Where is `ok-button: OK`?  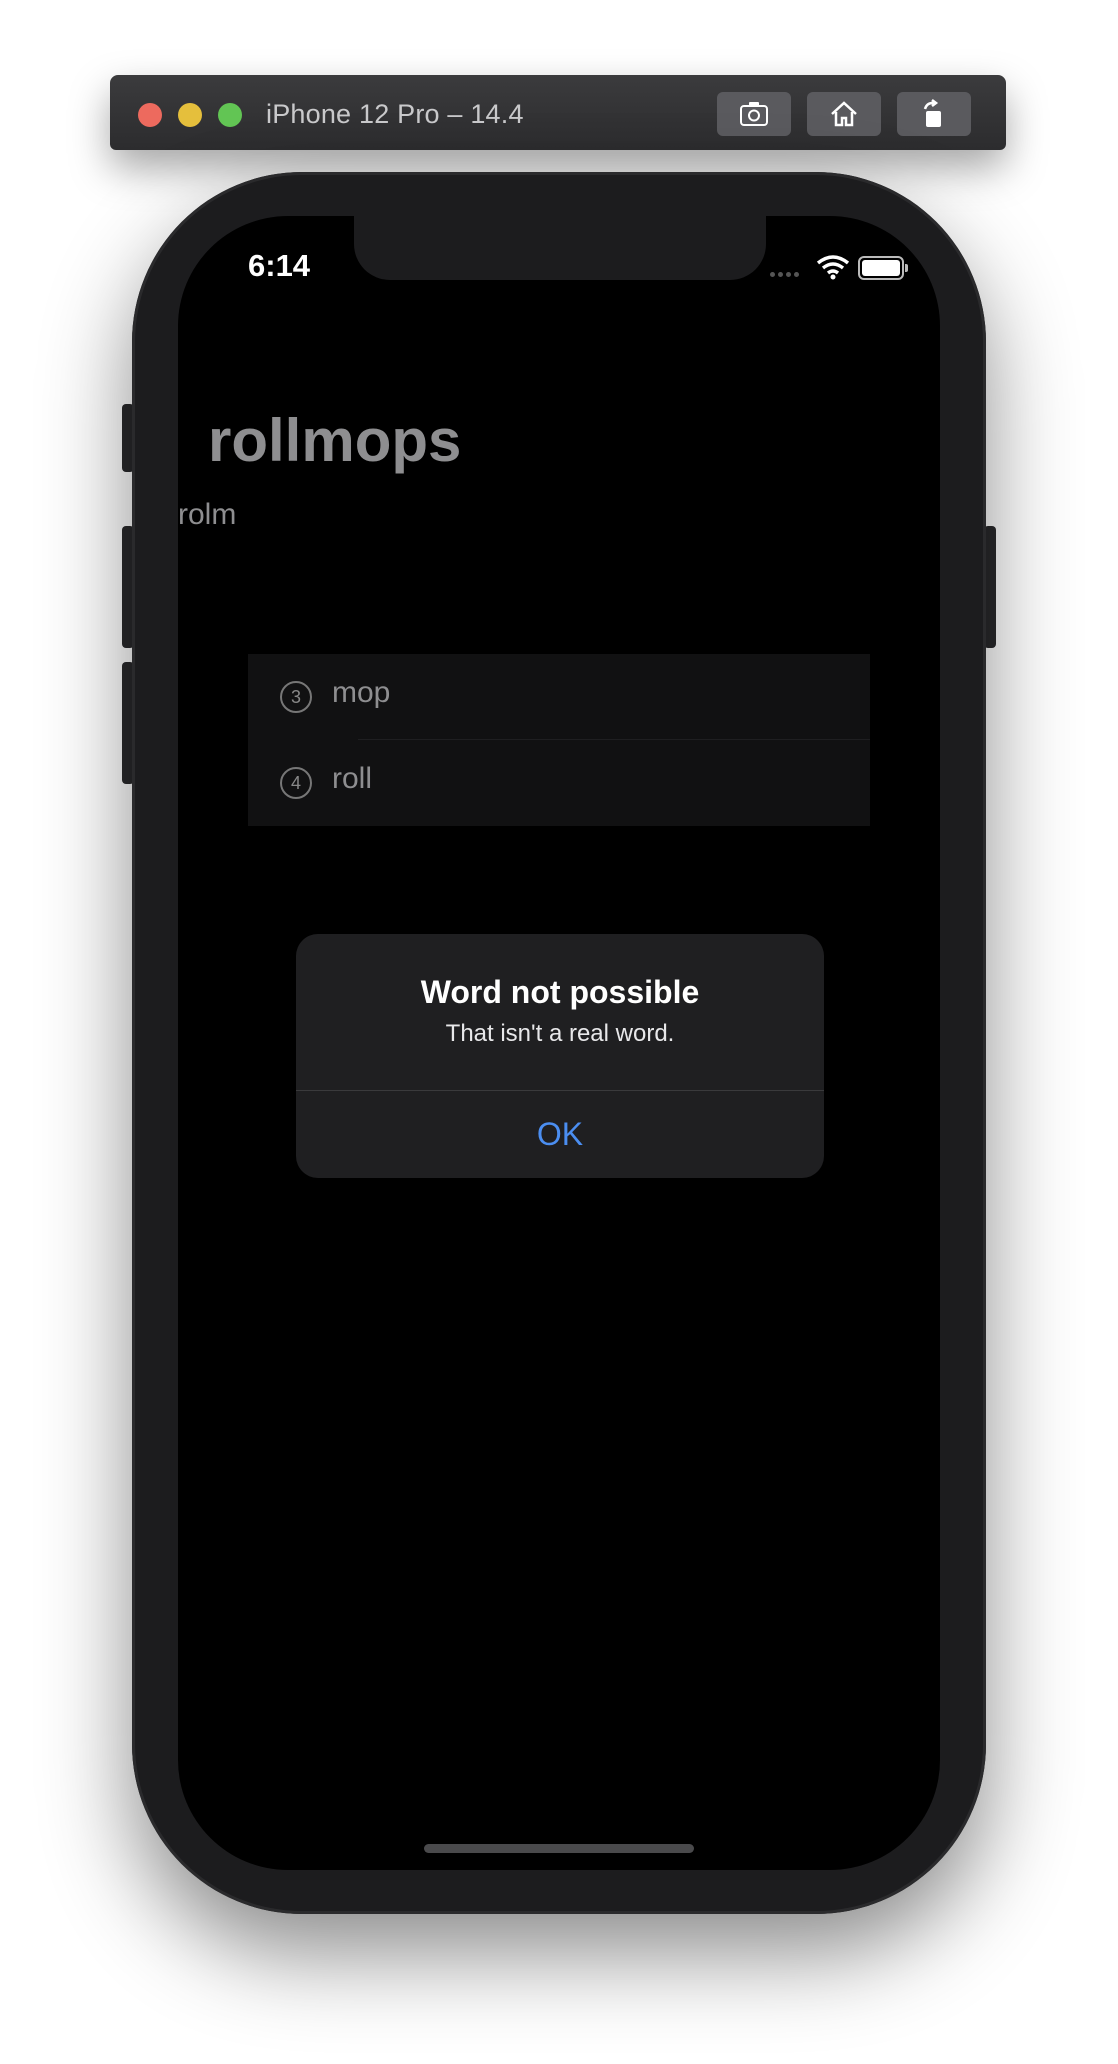 ok-button: OK is located at coordinates (560, 1134).